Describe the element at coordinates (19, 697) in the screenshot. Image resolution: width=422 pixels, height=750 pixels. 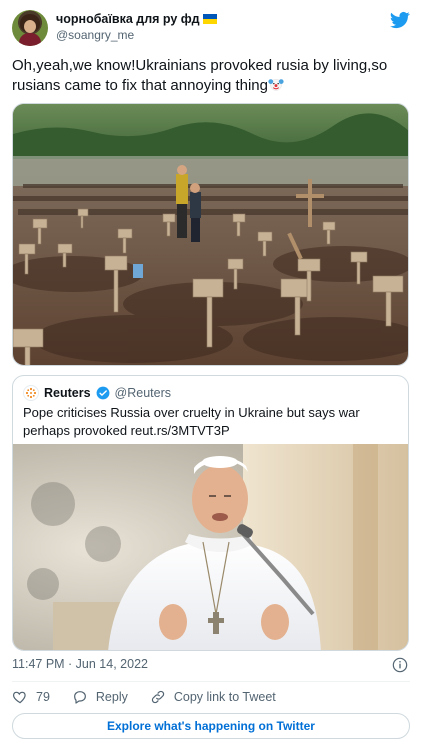
I see `heart-icon` at that location.